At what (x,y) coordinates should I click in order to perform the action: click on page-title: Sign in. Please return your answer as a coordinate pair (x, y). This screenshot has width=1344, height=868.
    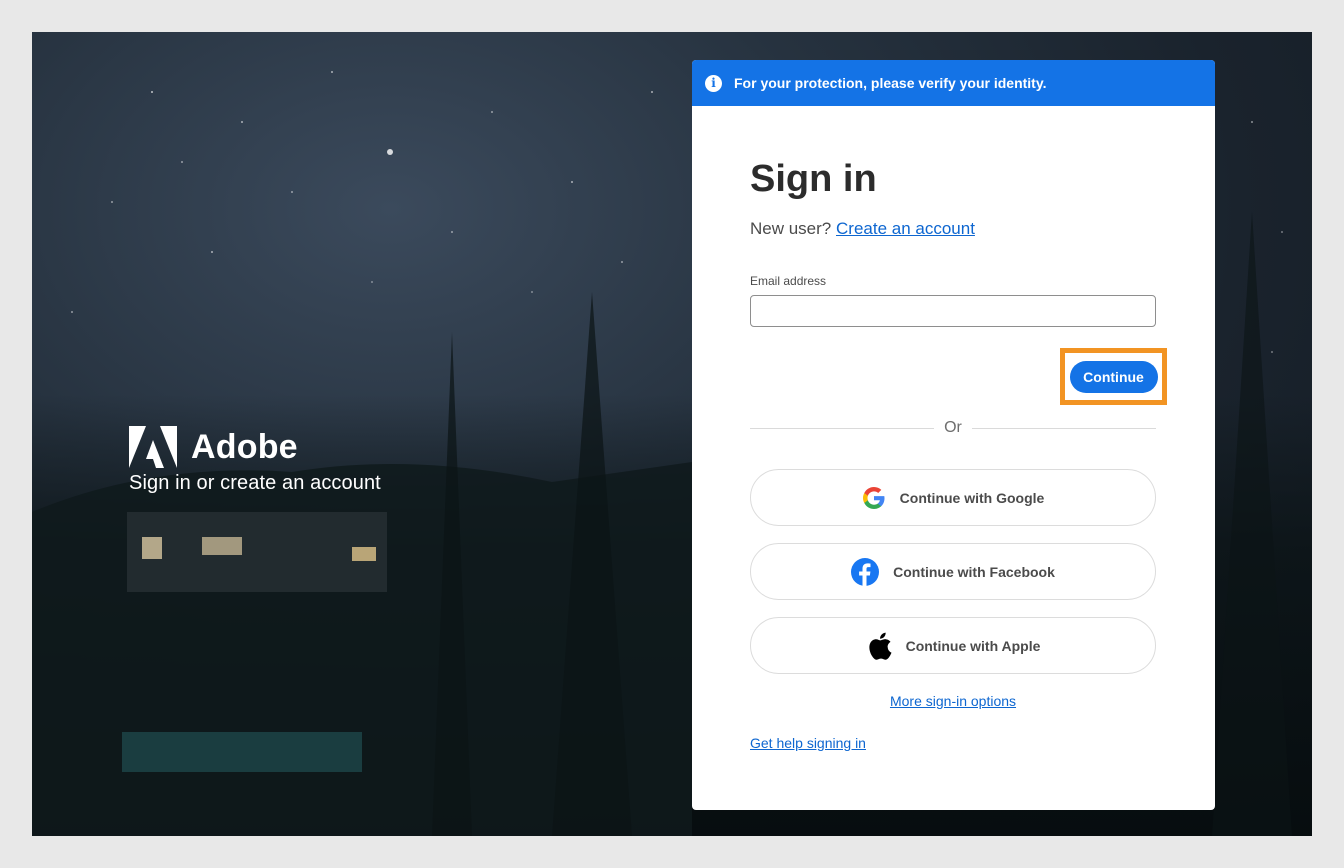
    Looking at the image, I should click on (813, 179).